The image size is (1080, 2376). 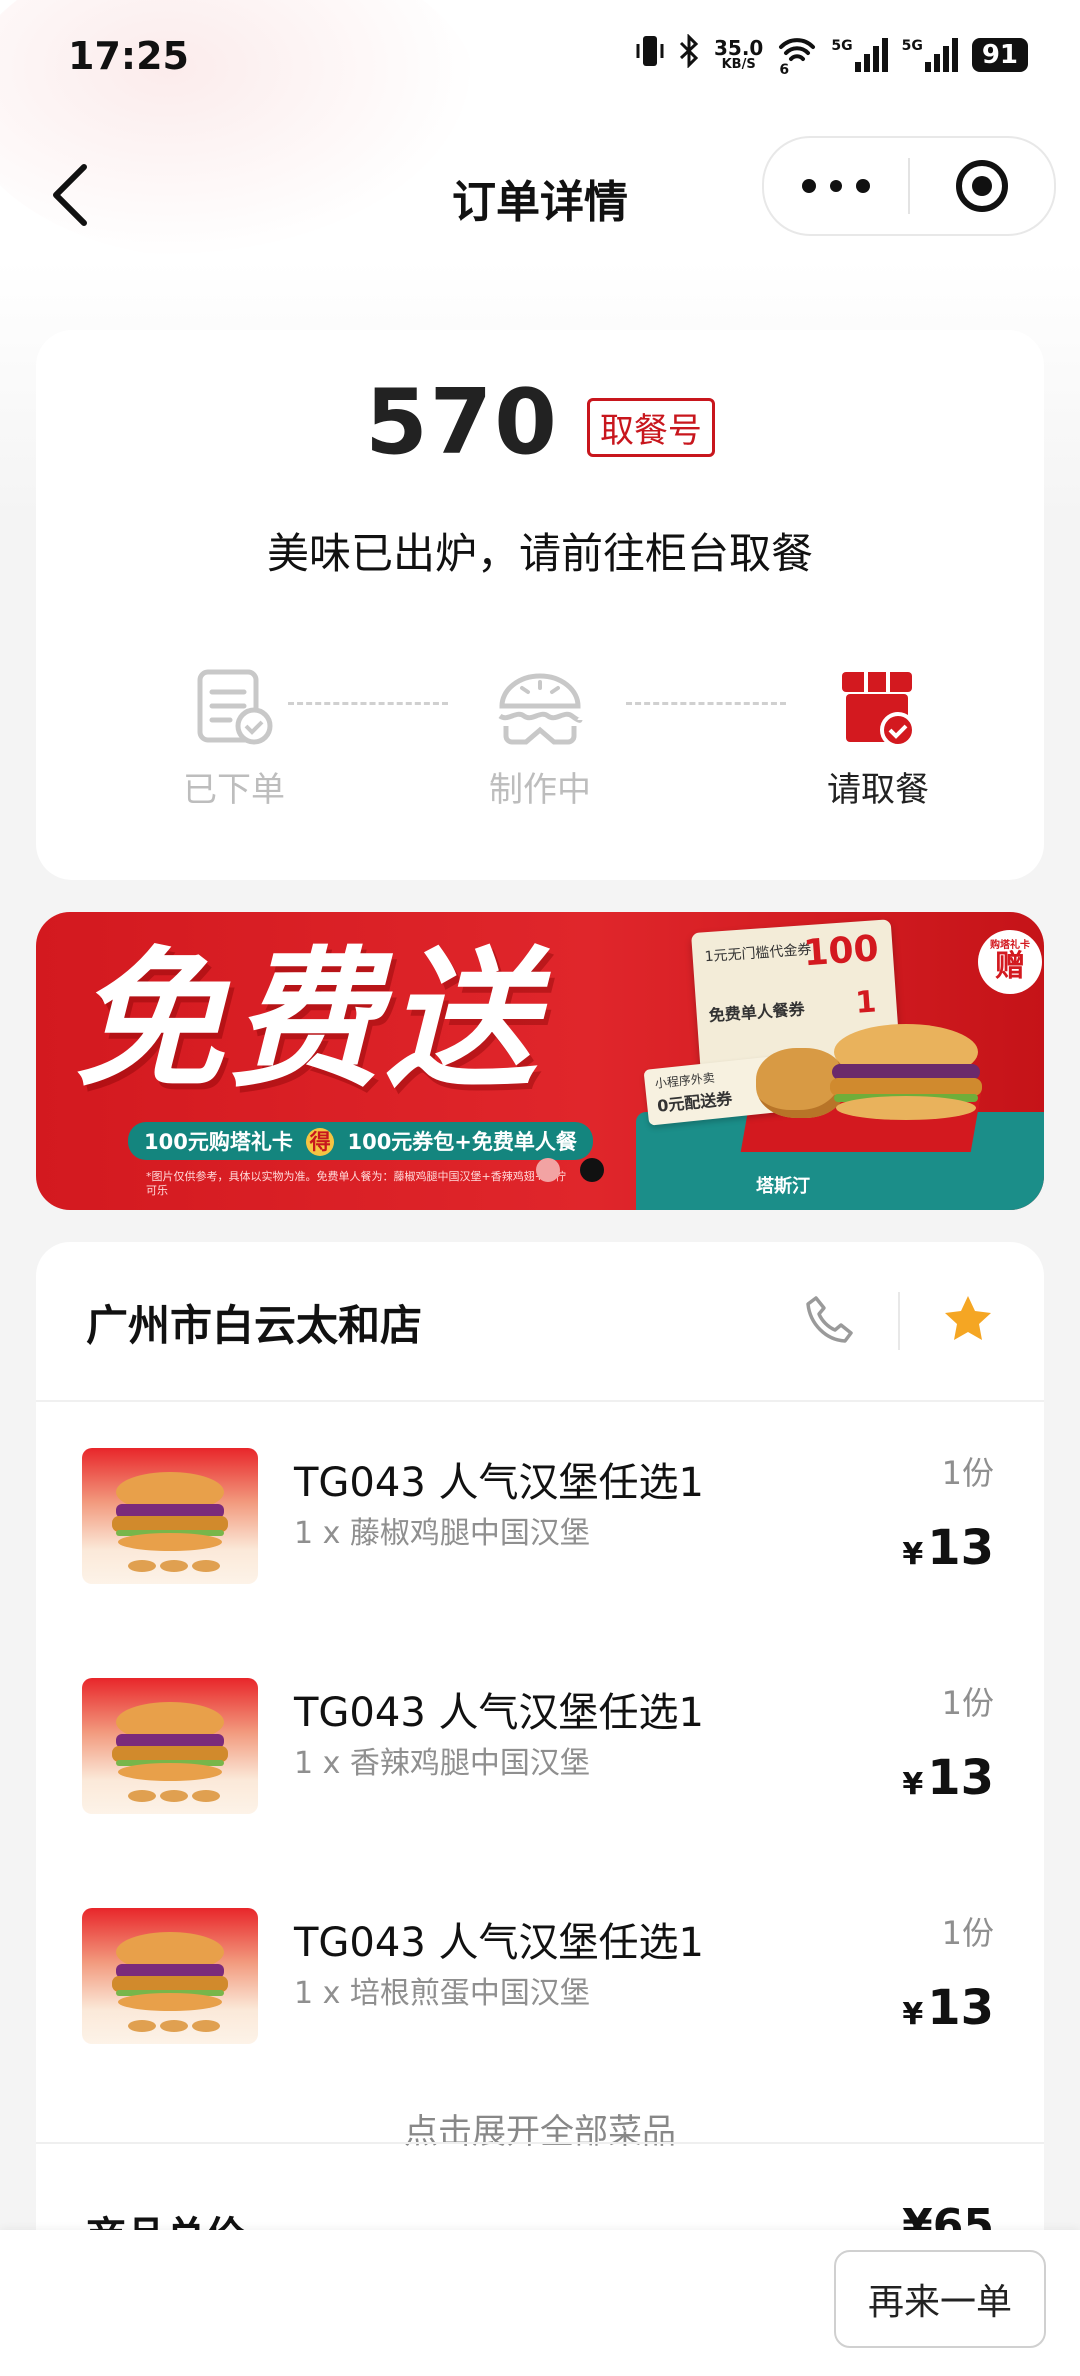 I want to click on item-desc: 1 x 培根煎蛋中国汉堡, so click(x=442, y=1993).